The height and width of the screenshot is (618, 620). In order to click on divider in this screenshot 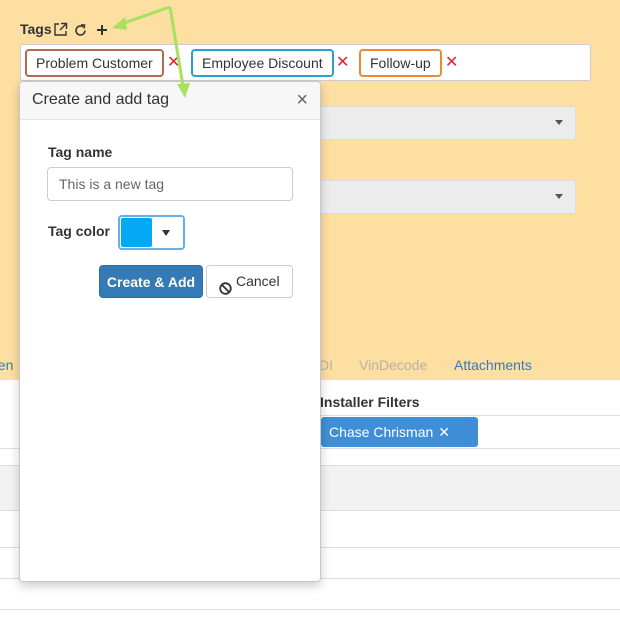, I will do `click(470, 415)`.